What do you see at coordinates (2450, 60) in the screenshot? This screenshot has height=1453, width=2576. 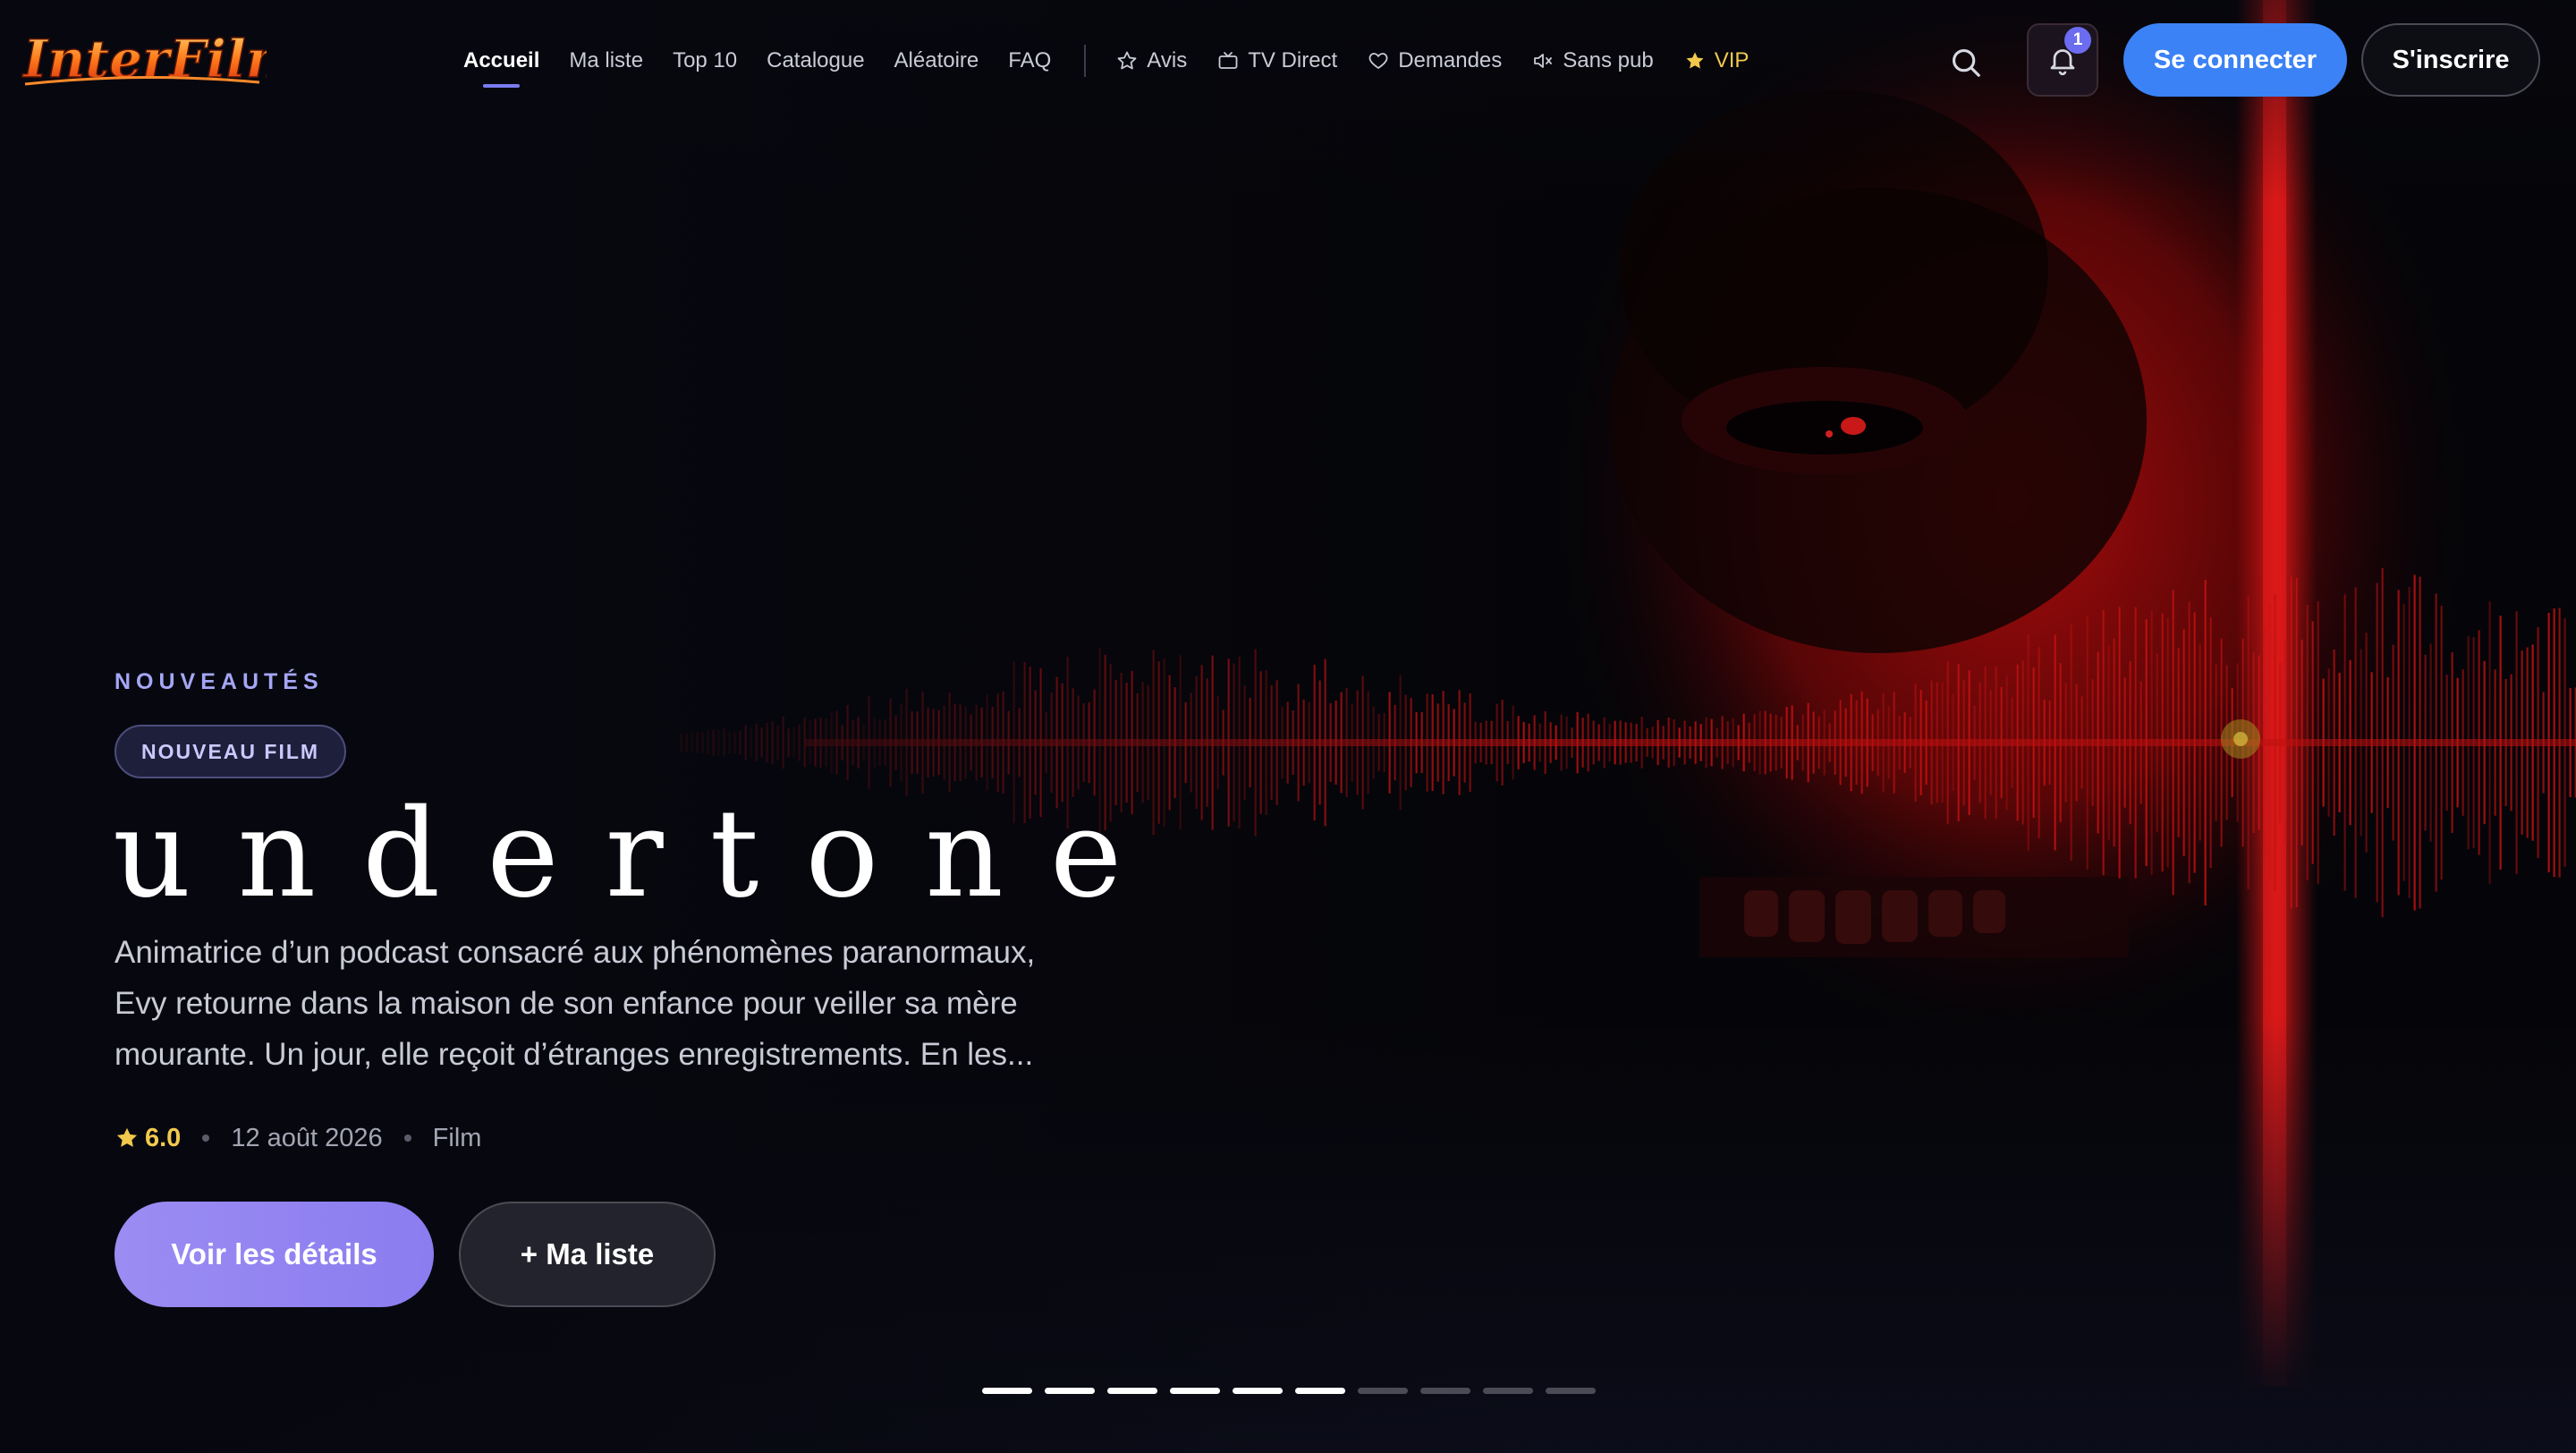 I see `signup-button: S'inscrire` at bounding box center [2450, 60].